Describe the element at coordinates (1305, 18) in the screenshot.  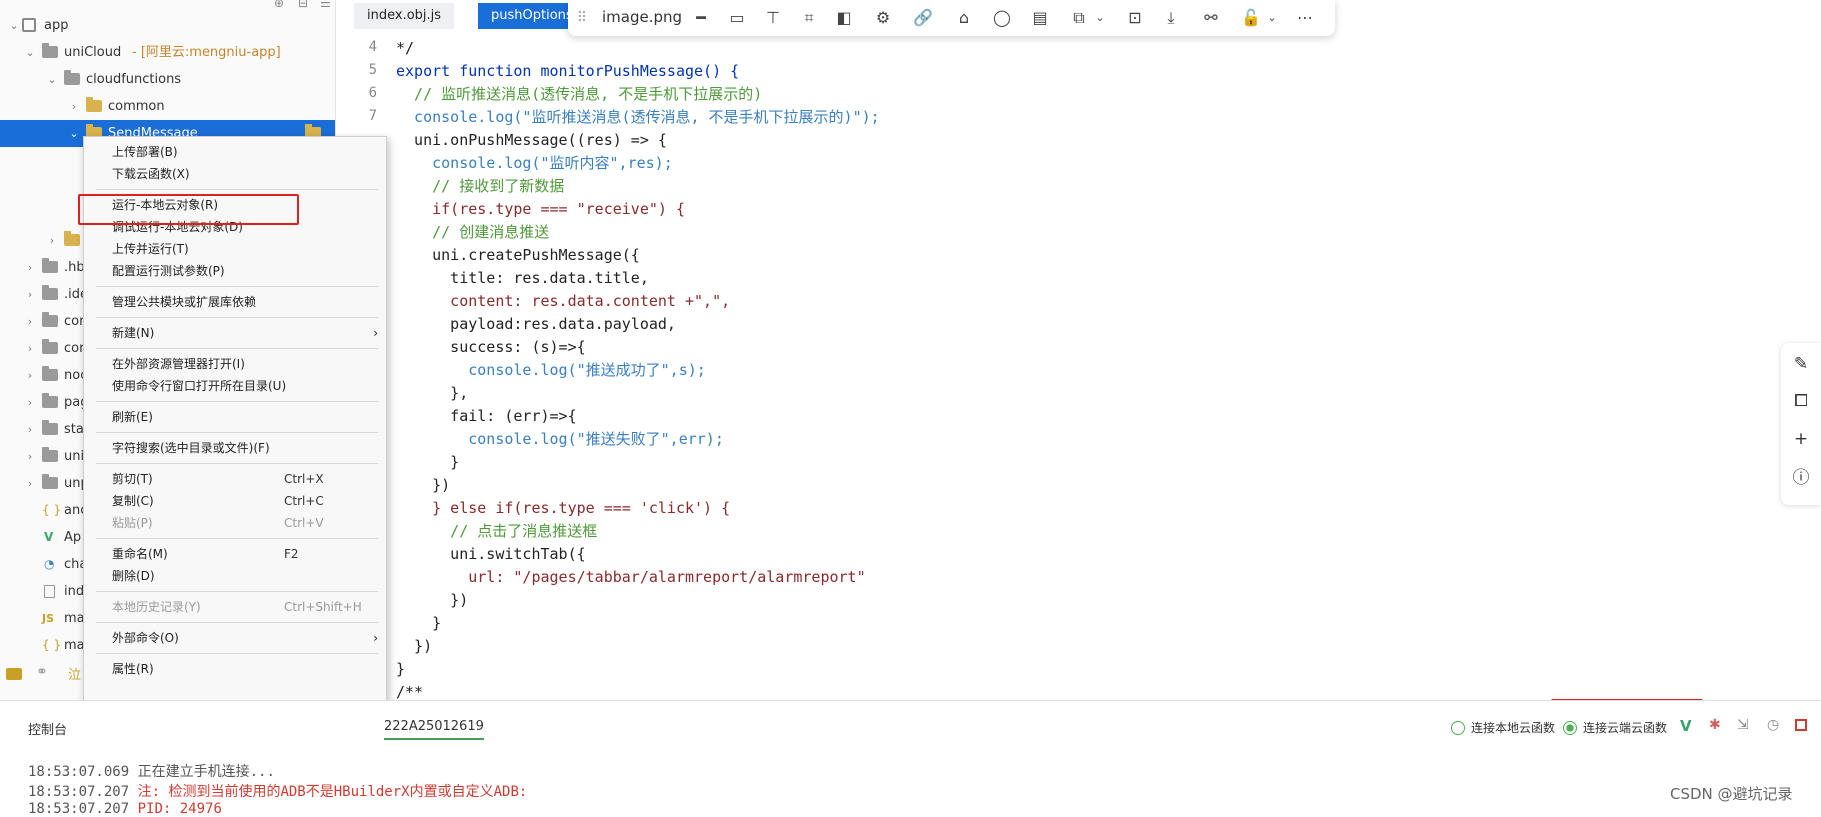
I see `more-icon: ⋯` at that location.